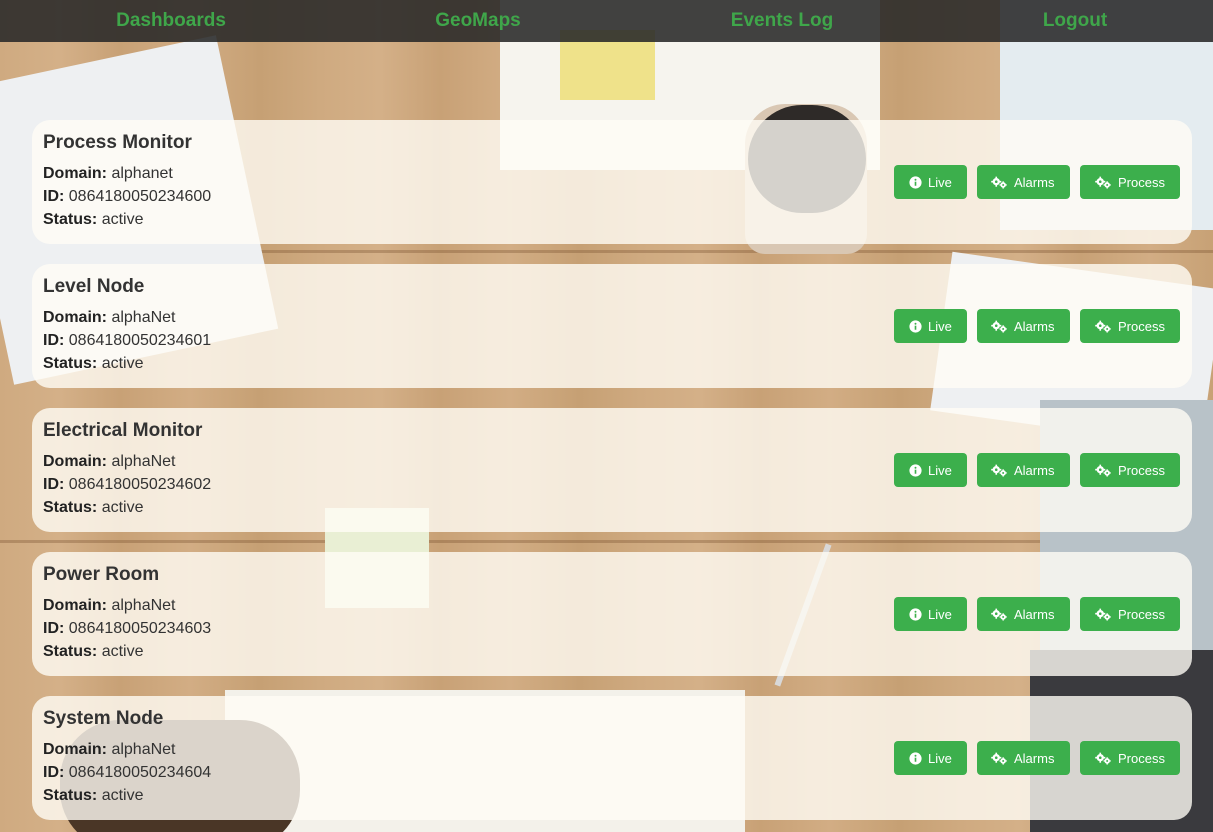 This screenshot has height=832, width=1213. I want to click on id-value: 0864180050234601, so click(140, 340).